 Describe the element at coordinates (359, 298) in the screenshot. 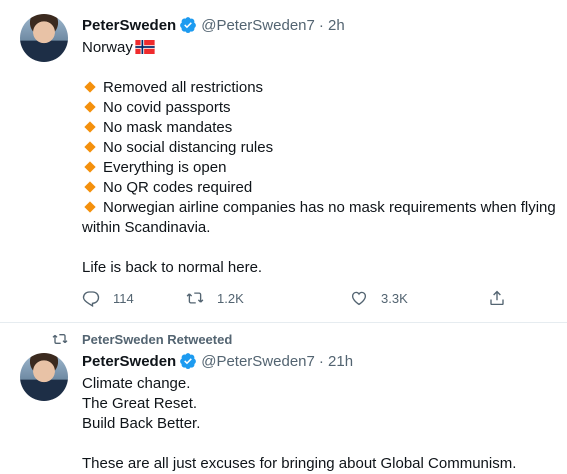

I see `like-icon` at that location.